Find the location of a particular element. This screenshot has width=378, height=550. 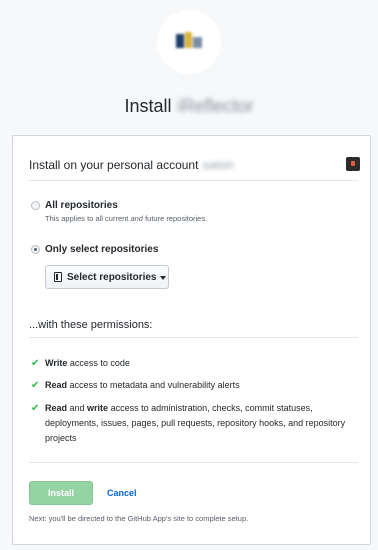

cancel-link: Cancel is located at coordinates (122, 493).